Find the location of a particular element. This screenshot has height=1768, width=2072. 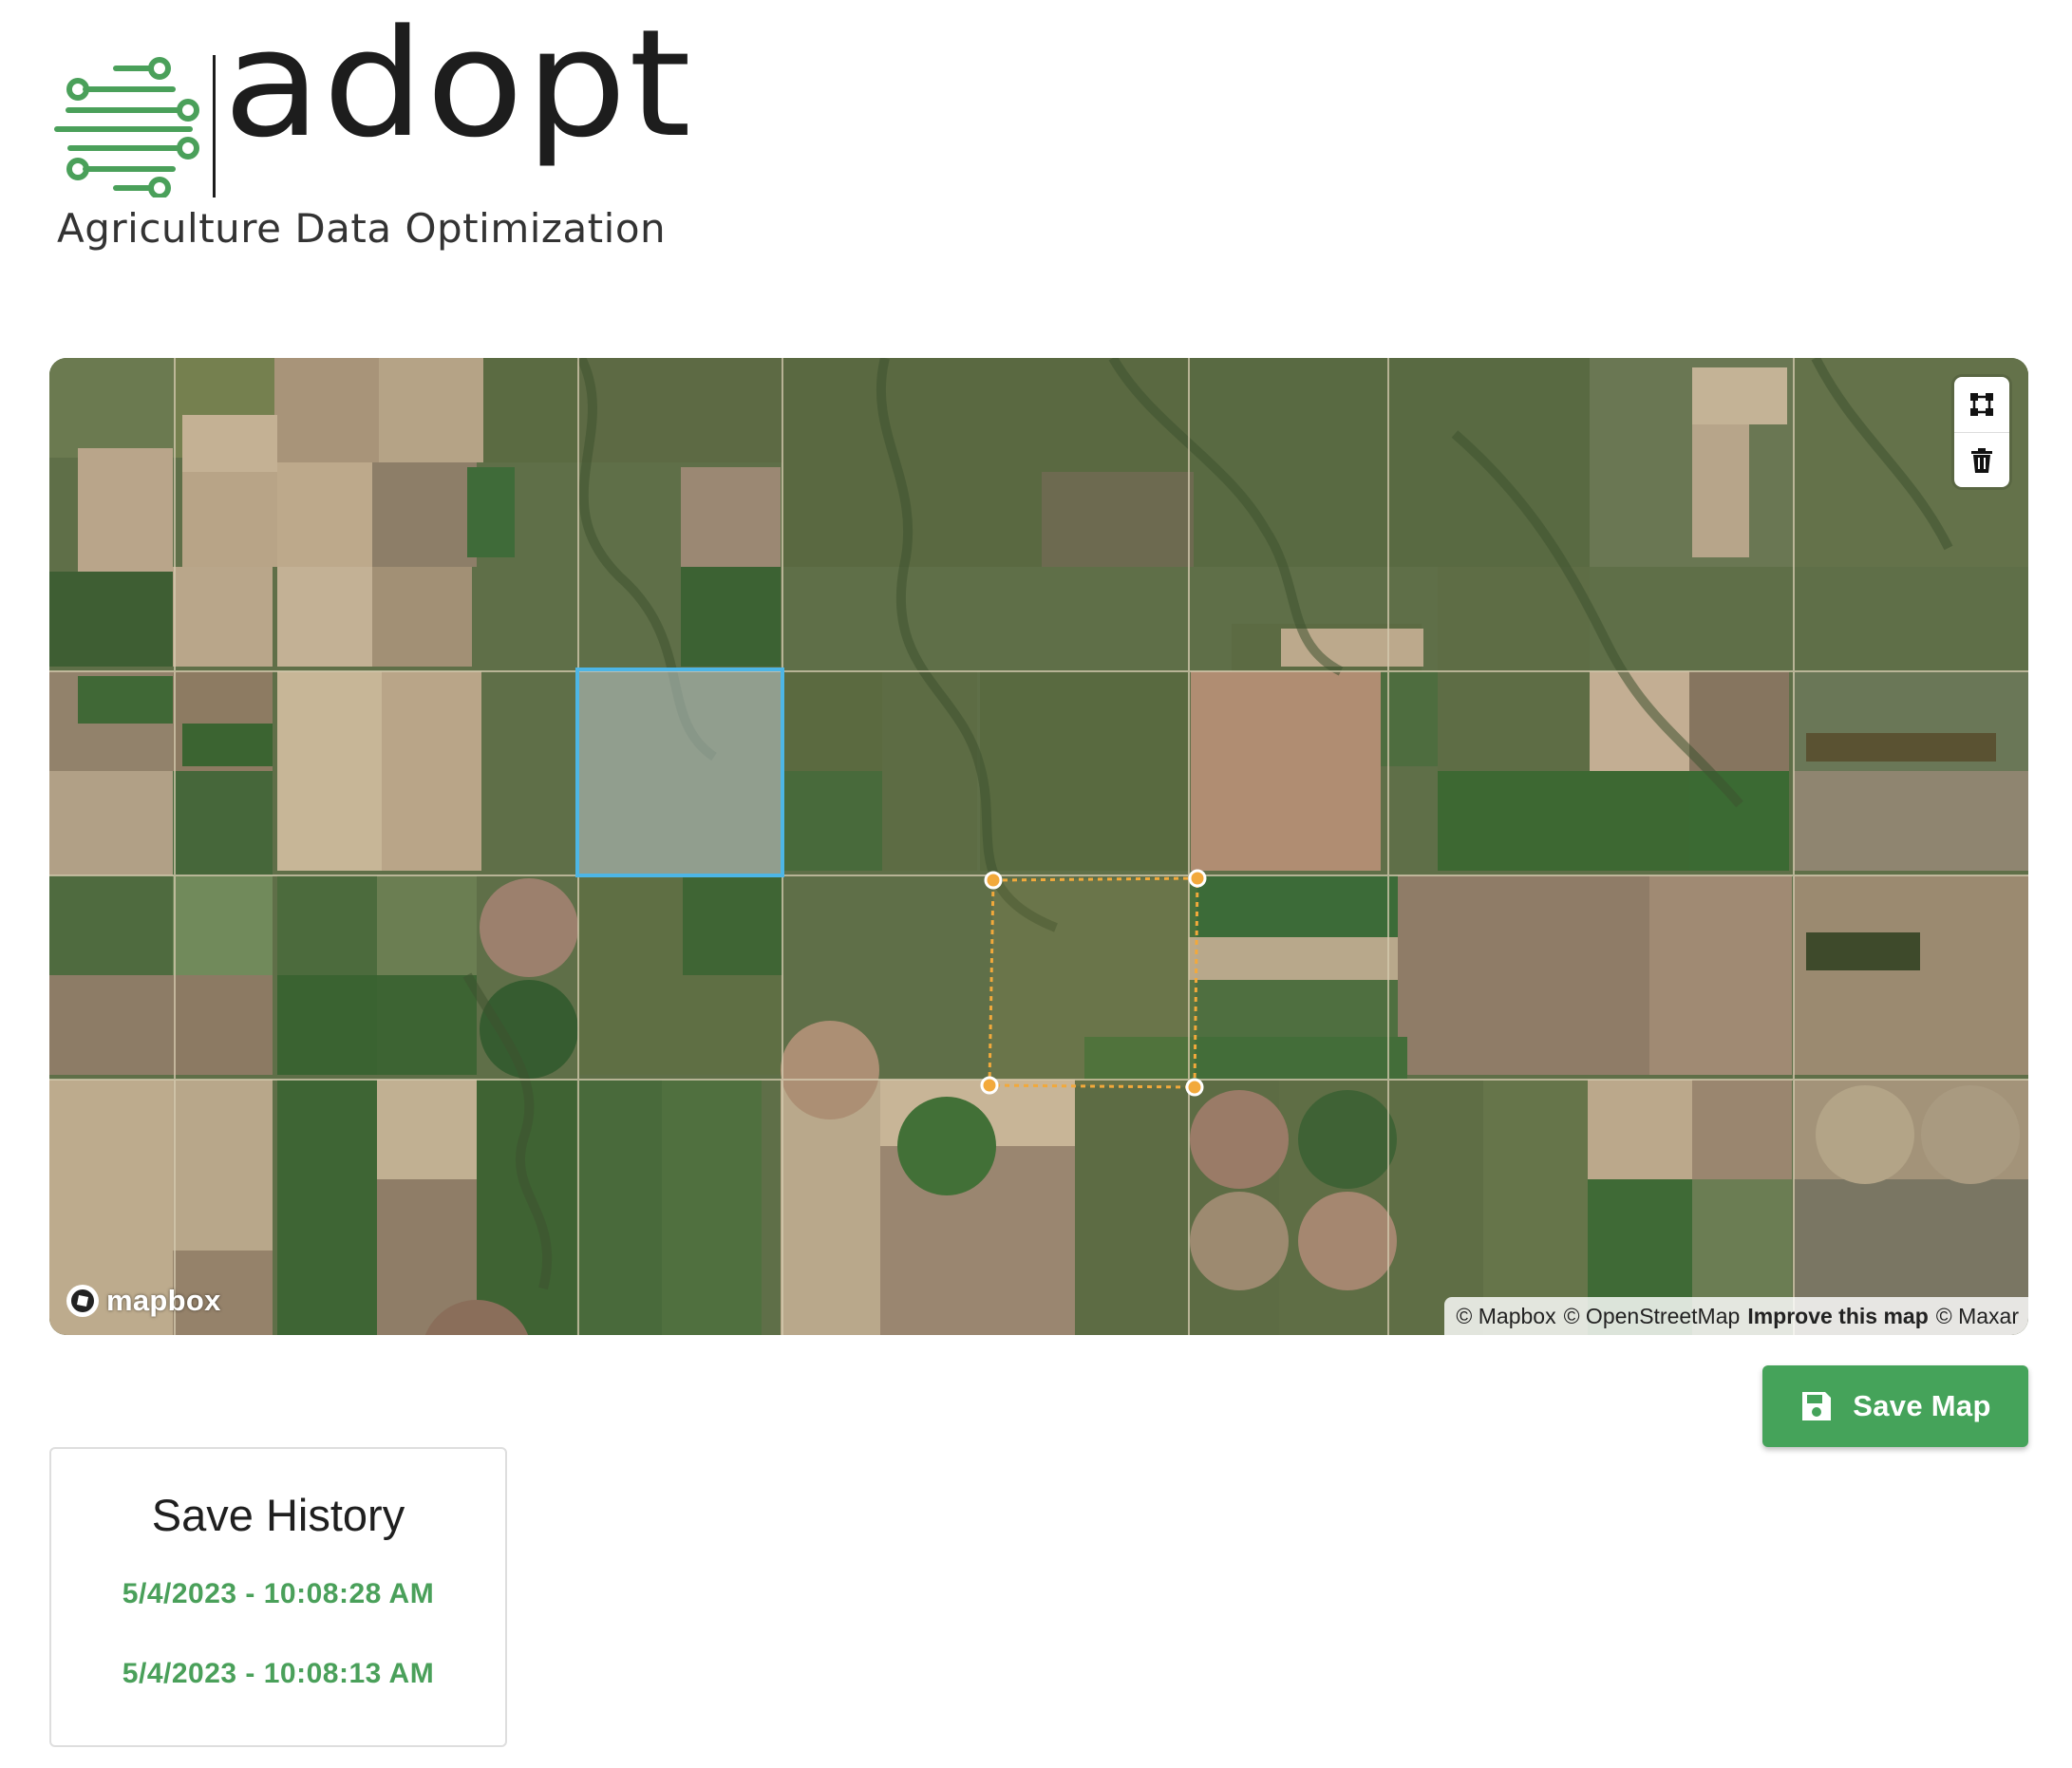

attribution-maxar-link: © Maxar is located at coordinates (1977, 1316).